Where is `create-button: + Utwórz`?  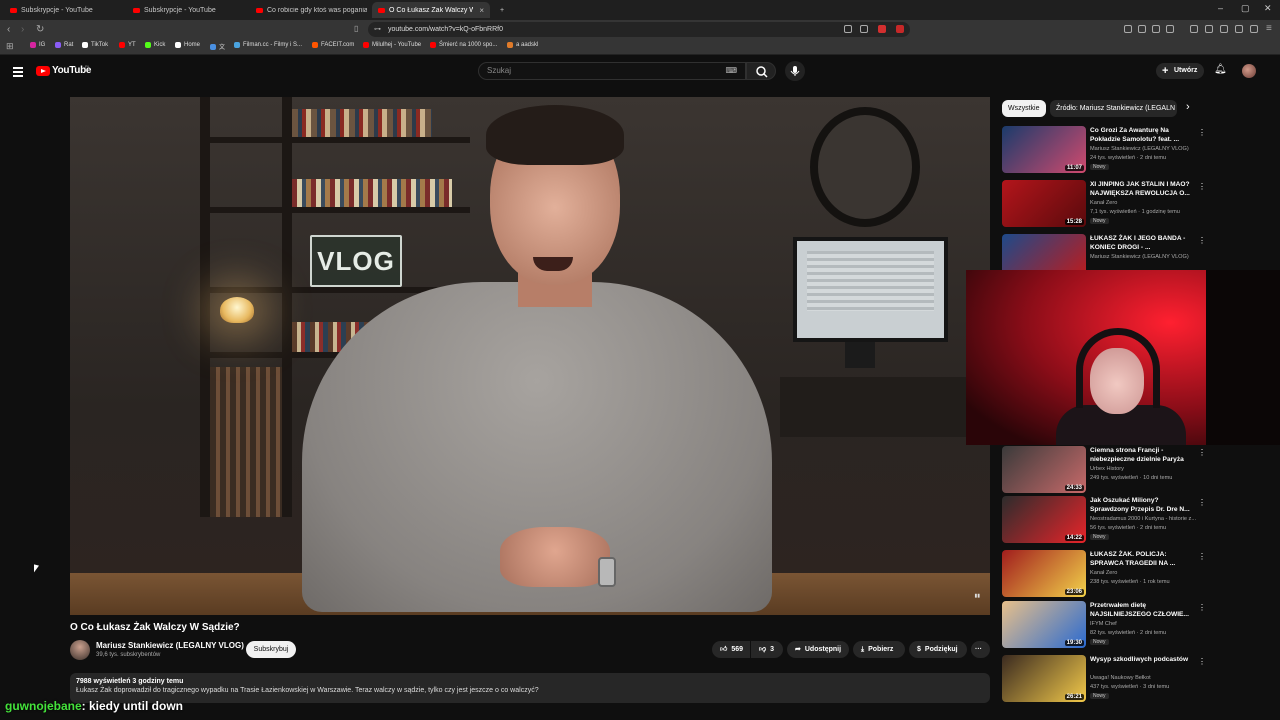
create-button: + Utwórz is located at coordinates (1180, 71).